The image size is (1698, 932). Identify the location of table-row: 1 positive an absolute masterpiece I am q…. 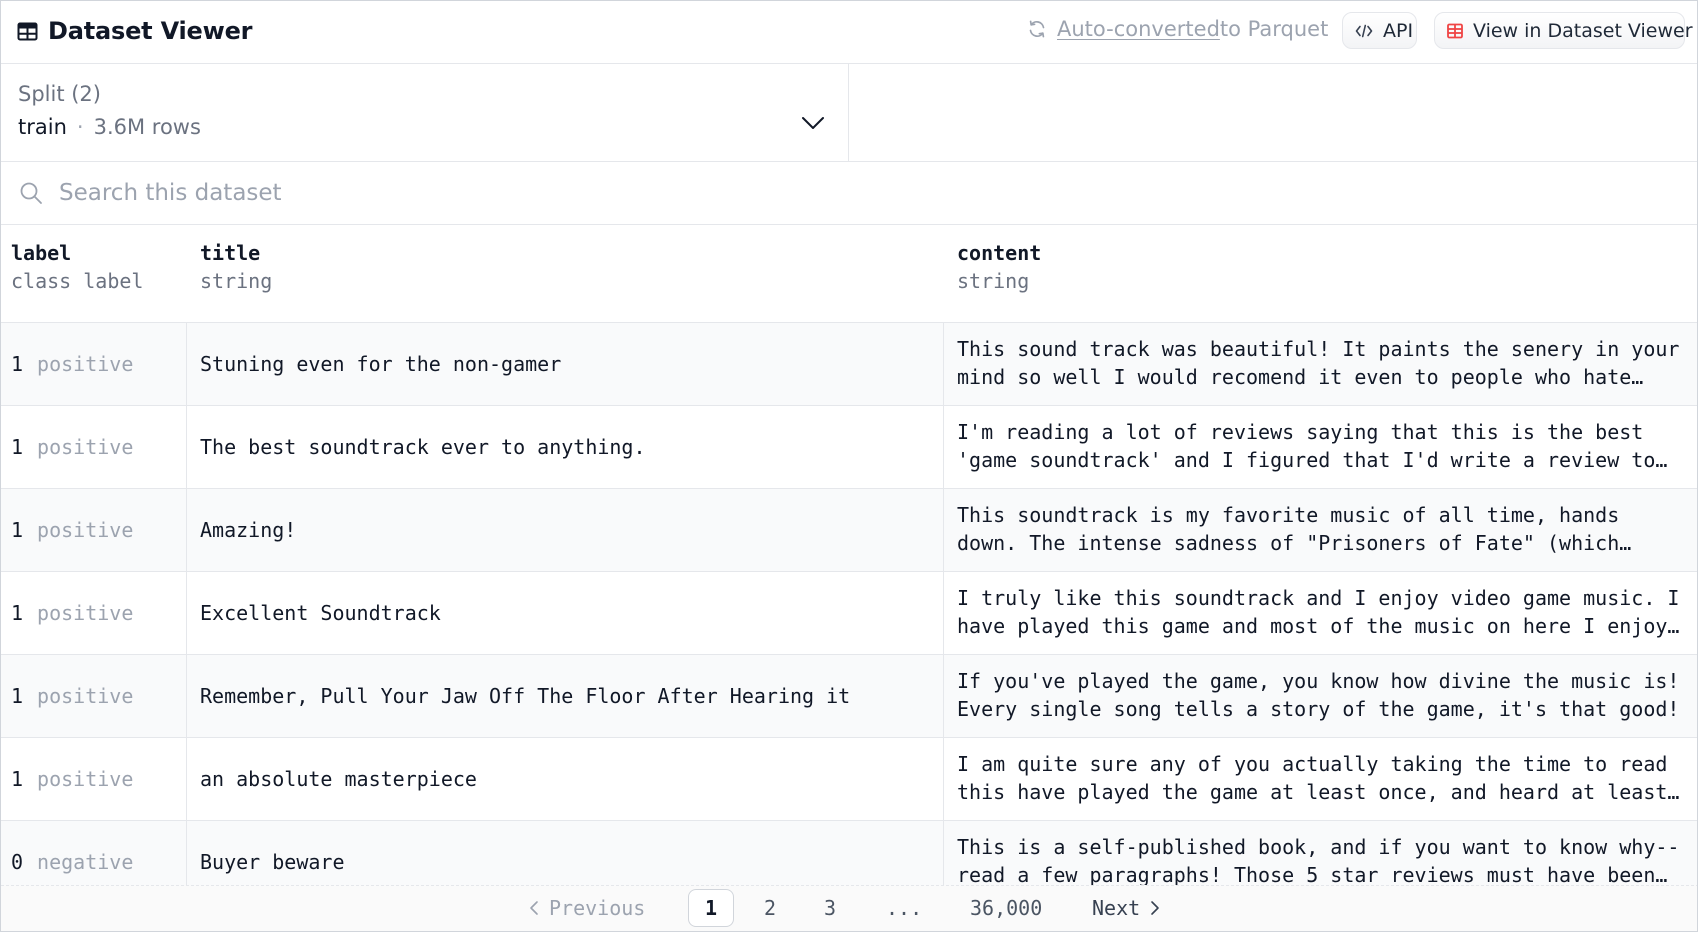
(849, 779).